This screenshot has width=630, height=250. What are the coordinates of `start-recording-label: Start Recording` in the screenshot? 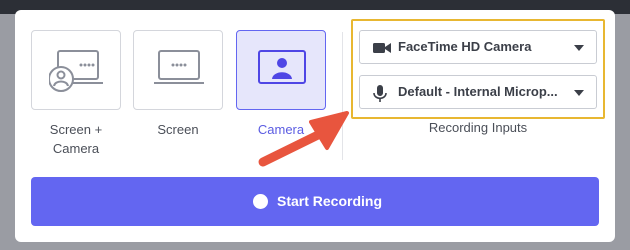 It's located at (330, 201).